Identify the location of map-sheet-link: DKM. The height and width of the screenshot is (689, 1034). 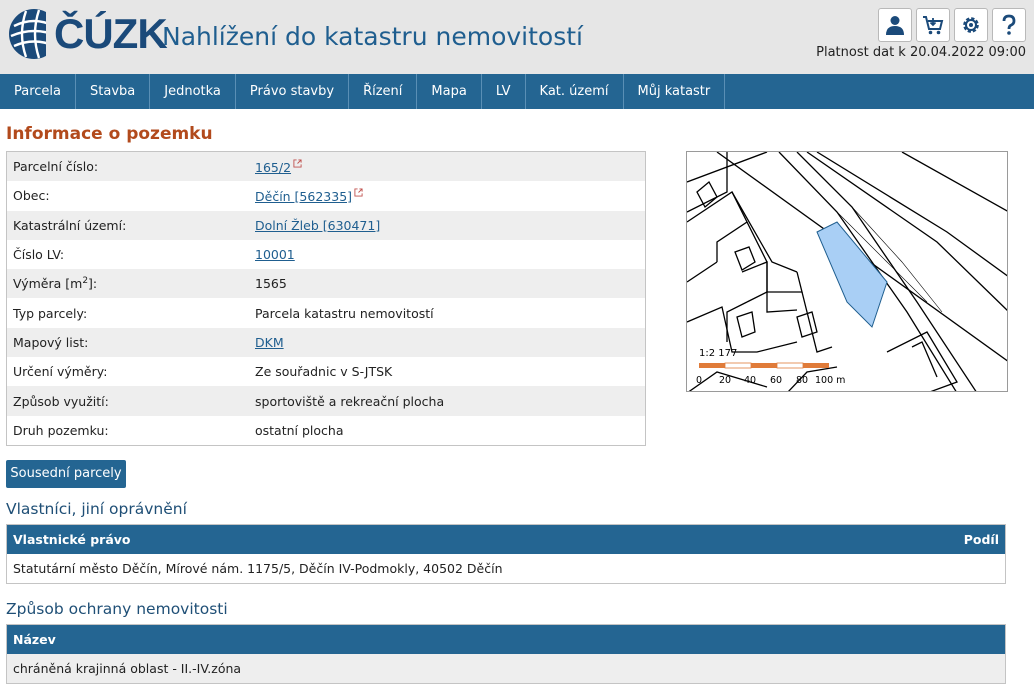
(269, 342).